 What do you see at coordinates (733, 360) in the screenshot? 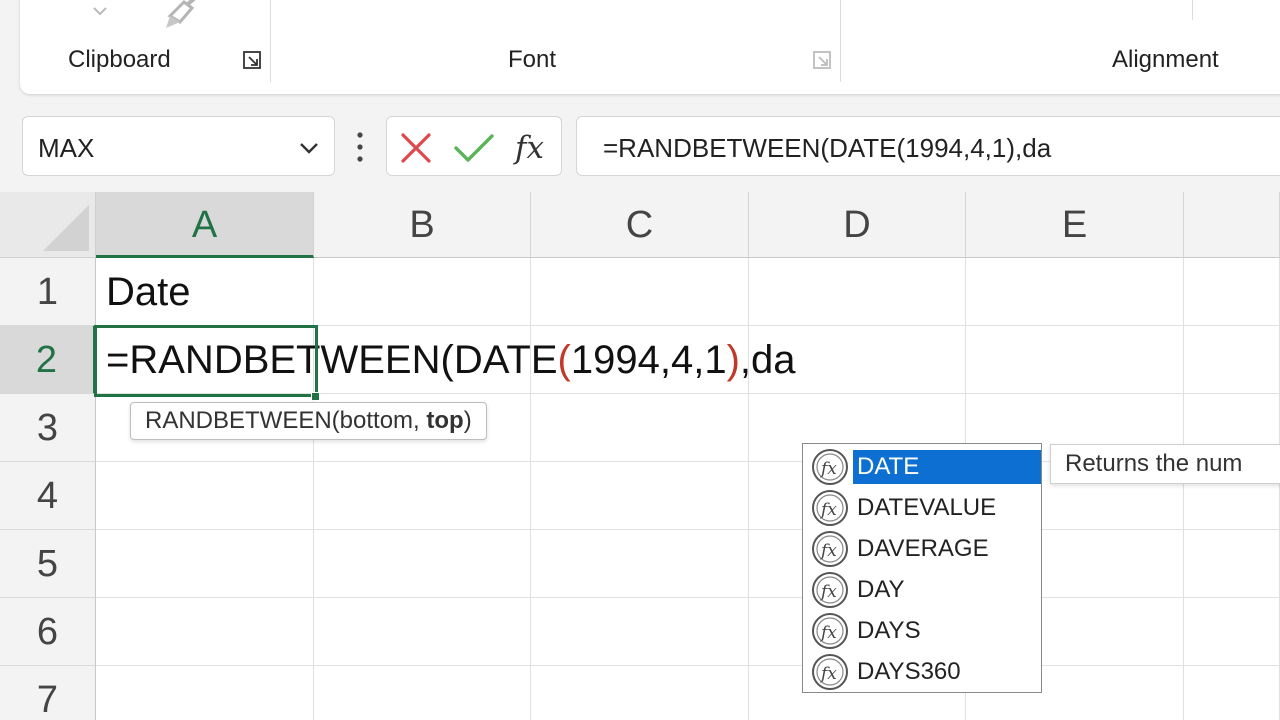
I see `cell-a2-close-paren: )` at bounding box center [733, 360].